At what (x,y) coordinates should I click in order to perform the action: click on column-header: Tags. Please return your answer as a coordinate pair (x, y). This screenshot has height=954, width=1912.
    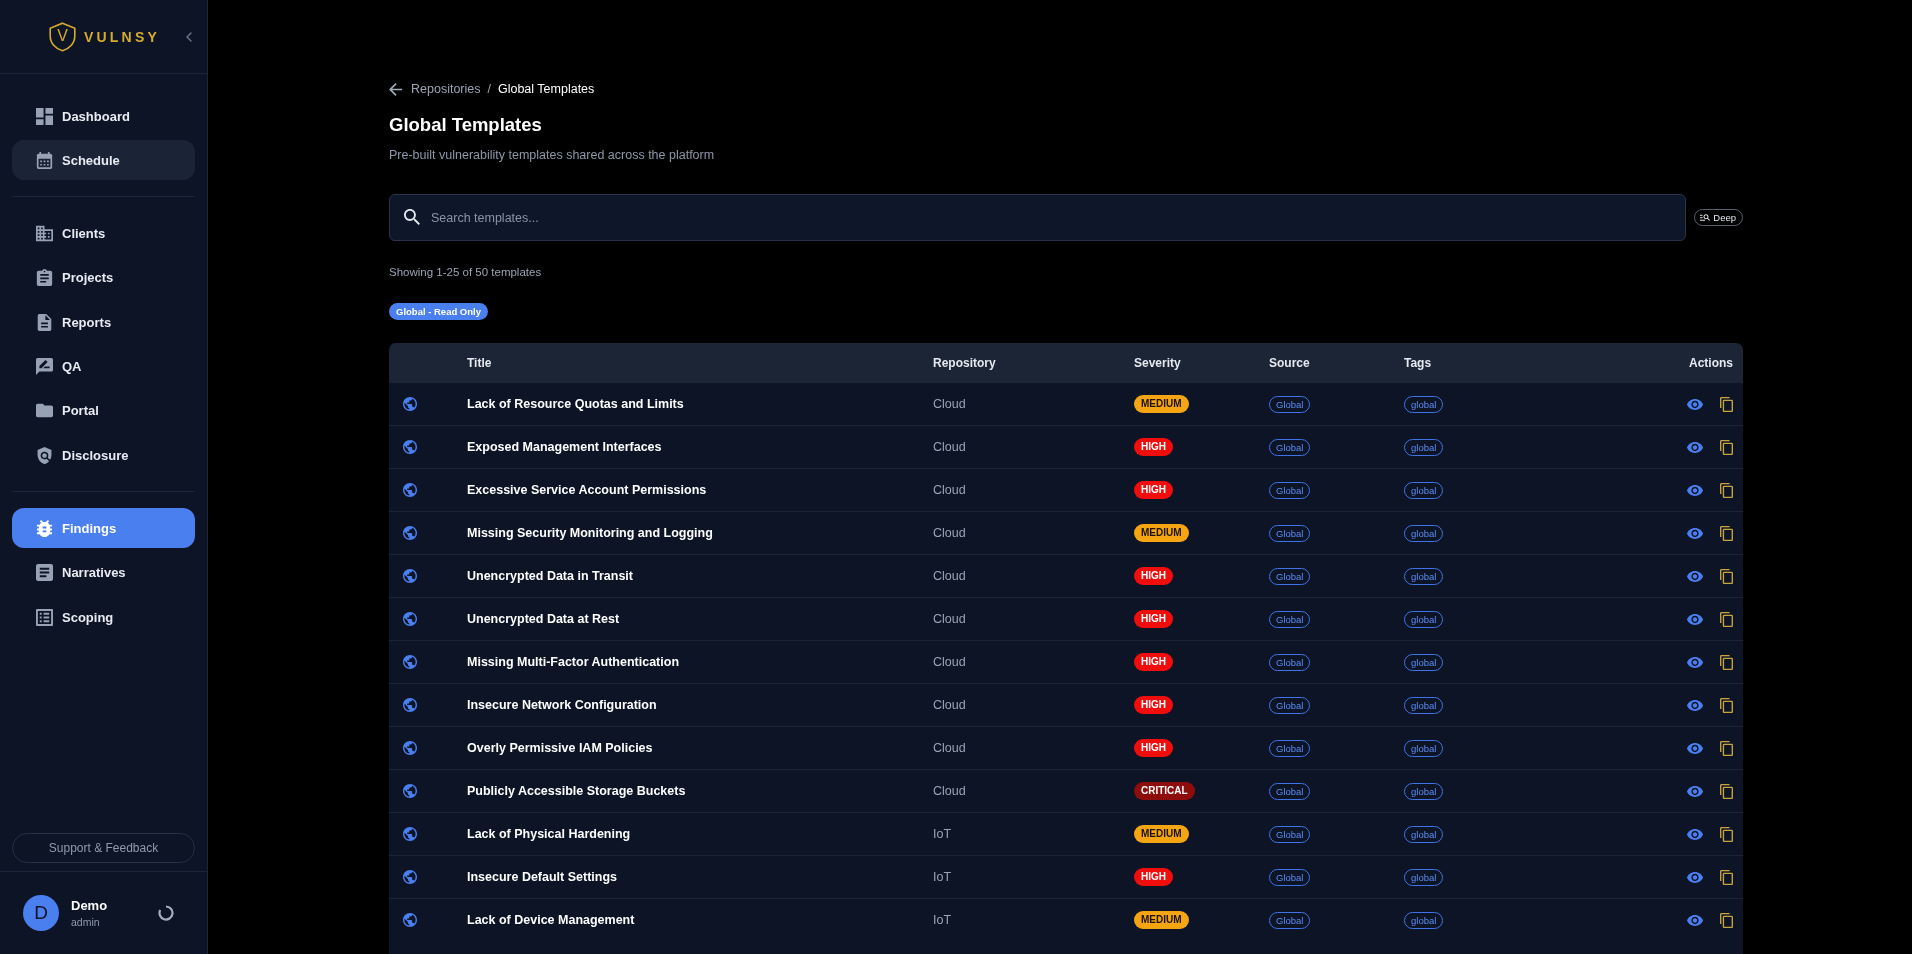
    Looking at the image, I should click on (1418, 362).